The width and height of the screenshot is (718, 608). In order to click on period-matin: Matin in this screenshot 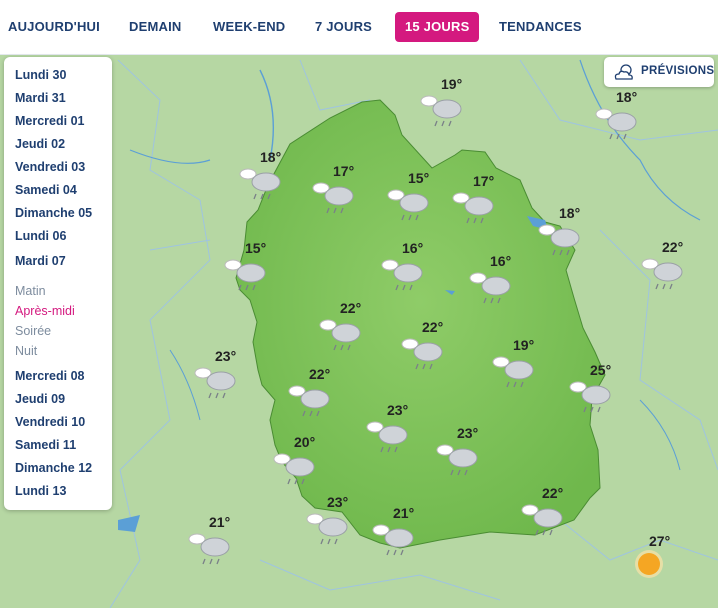, I will do `click(30, 291)`.